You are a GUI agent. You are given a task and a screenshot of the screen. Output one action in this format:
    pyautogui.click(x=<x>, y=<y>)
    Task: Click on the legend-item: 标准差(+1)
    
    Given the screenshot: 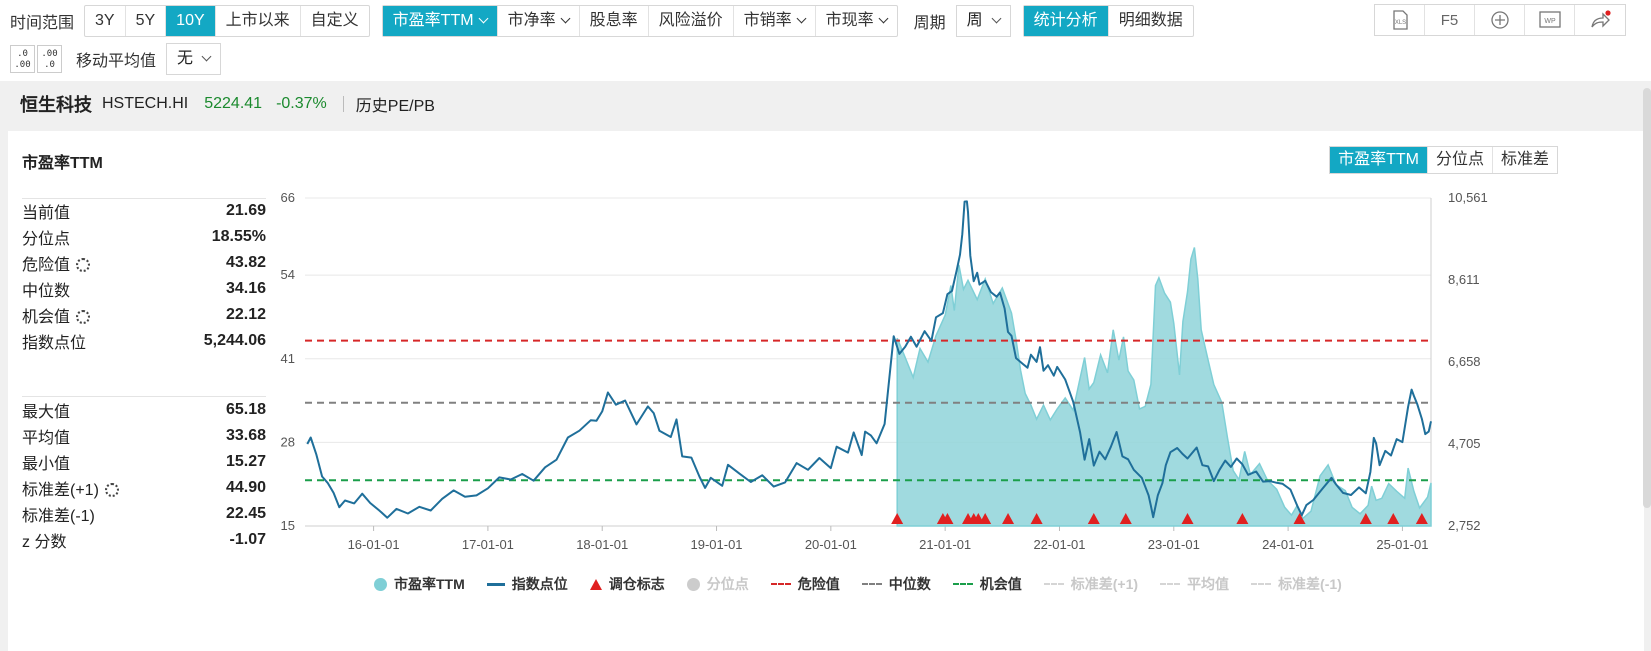 What is the action you would take?
    pyautogui.click(x=1090, y=584)
    